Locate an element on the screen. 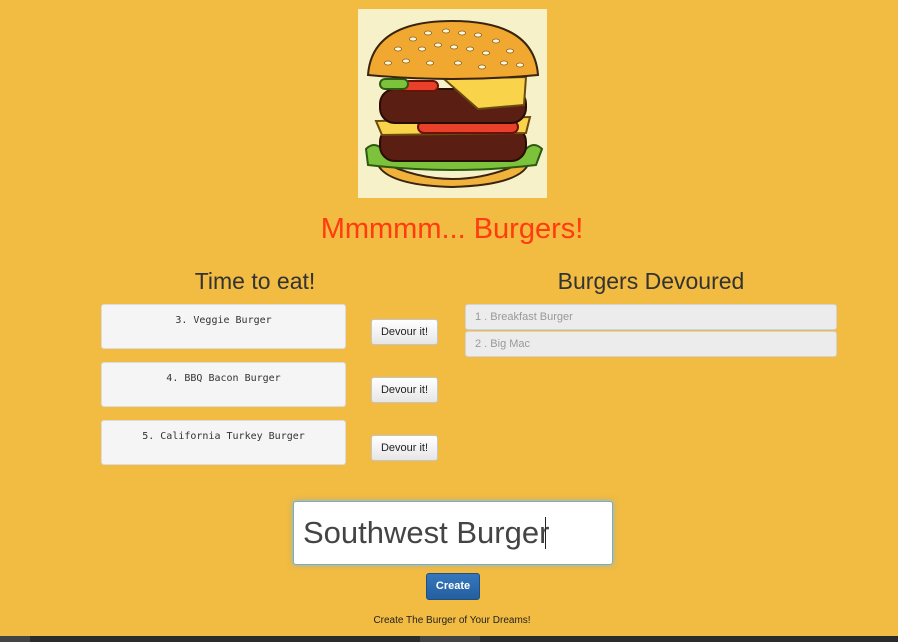 The image size is (898, 642). page-title: Mmmmm... Burgers! is located at coordinates (452, 229).